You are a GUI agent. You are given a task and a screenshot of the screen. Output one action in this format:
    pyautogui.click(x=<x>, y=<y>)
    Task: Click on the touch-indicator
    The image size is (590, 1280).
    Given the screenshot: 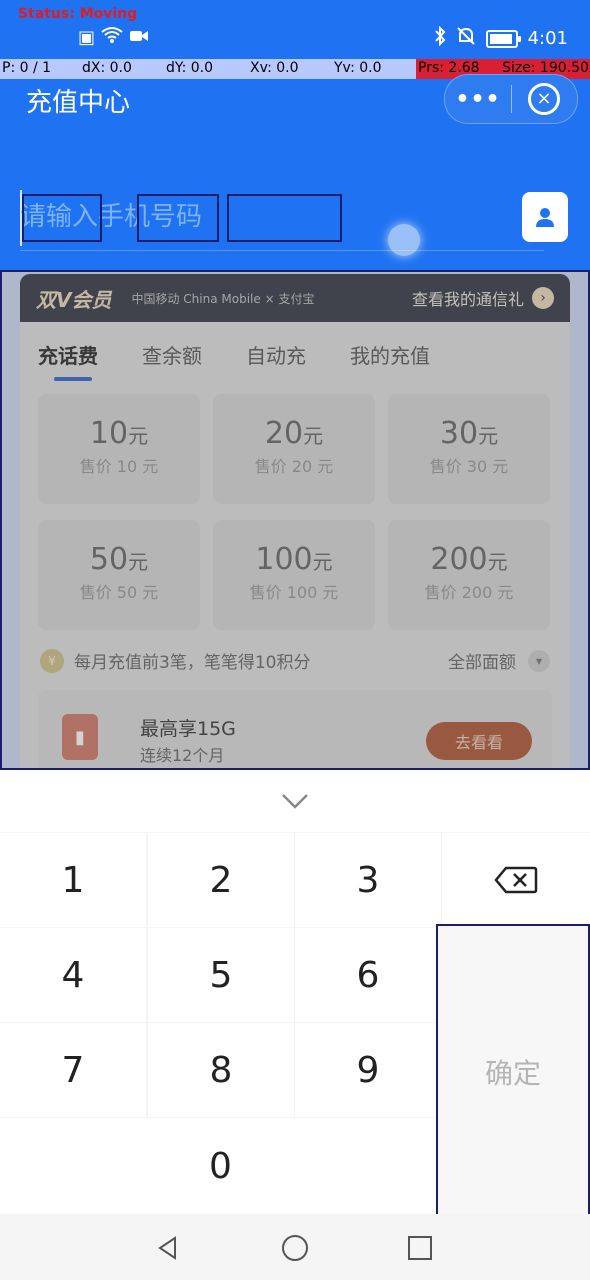 What is the action you would take?
    pyautogui.click(x=404, y=240)
    